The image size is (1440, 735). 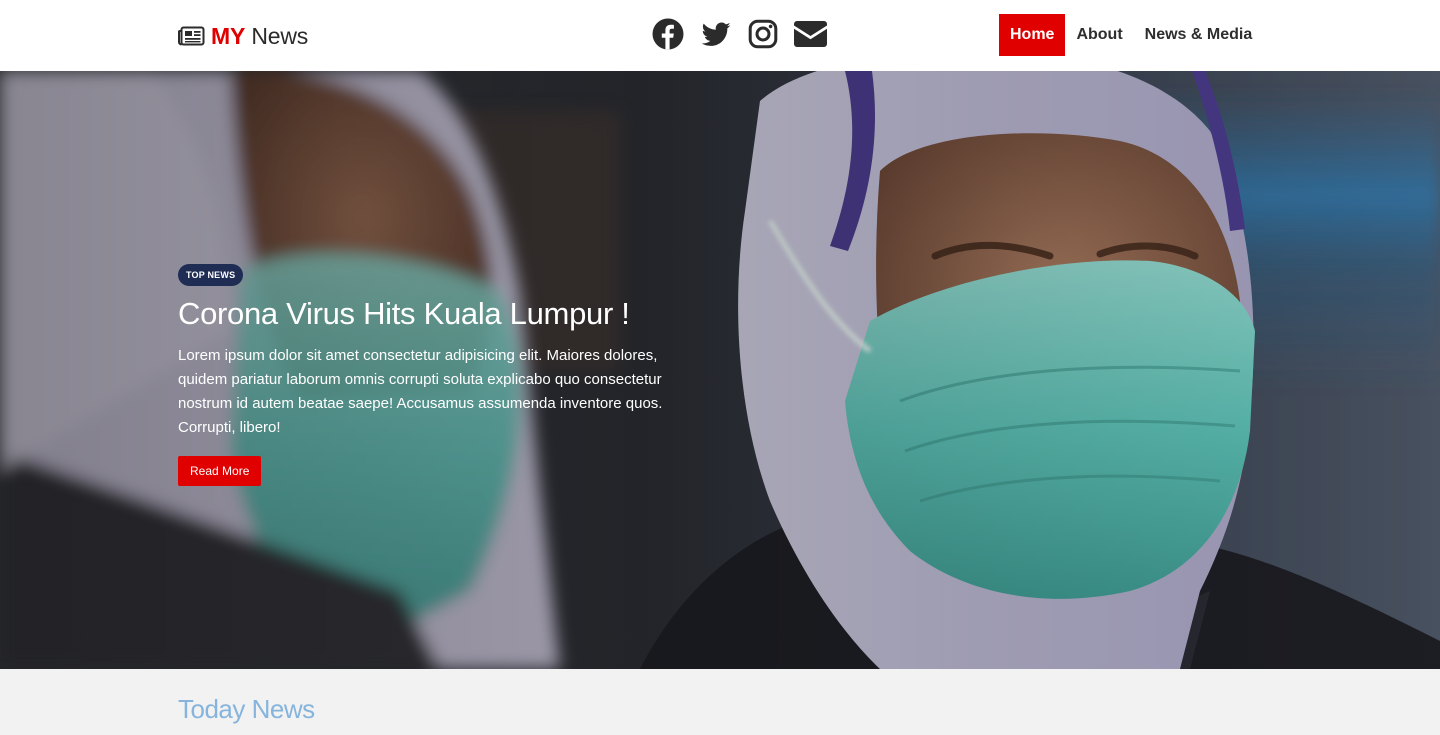 What do you see at coordinates (228, 36) in the screenshot?
I see `brand-prefix: MY` at bounding box center [228, 36].